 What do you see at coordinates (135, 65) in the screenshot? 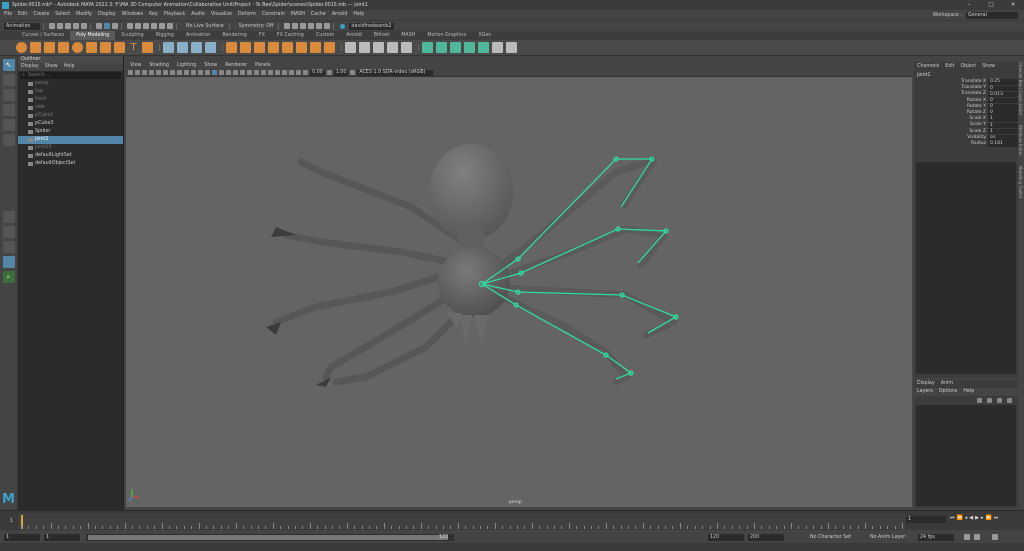
I see `viewport-menu-view: View` at bounding box center [135, 65].